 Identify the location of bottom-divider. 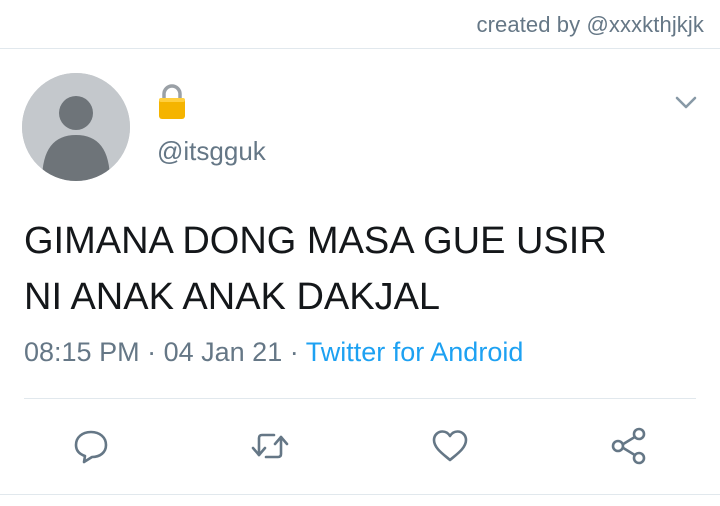
(360, 494).